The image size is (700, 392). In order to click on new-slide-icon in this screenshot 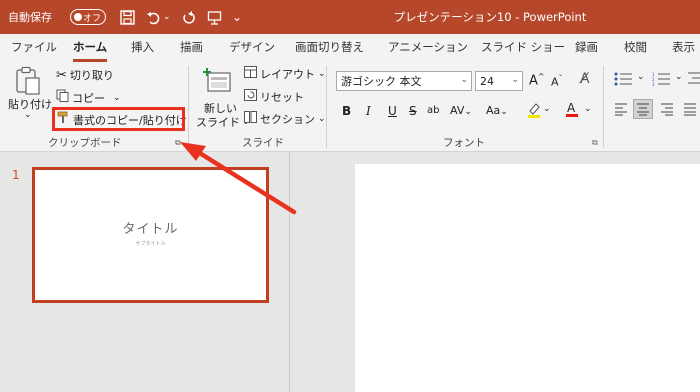, I will do `click(218, 82)`.